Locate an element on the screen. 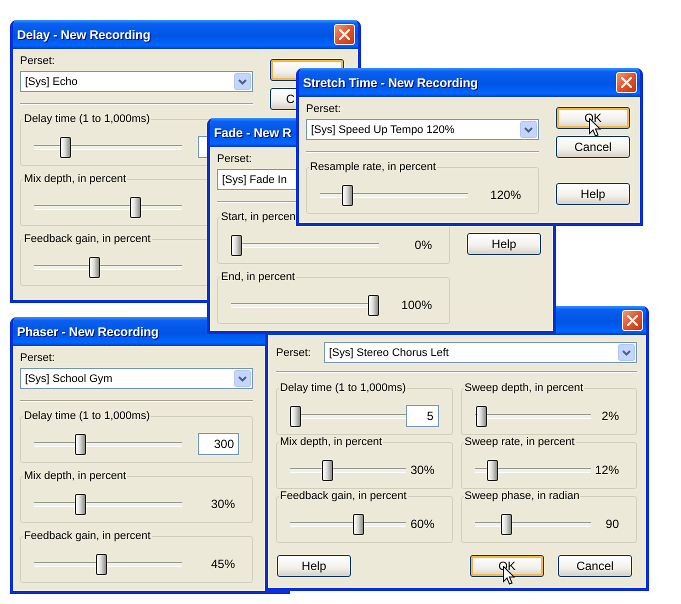  window-title: Delay - New Recording is located at coordinates (83, 35).